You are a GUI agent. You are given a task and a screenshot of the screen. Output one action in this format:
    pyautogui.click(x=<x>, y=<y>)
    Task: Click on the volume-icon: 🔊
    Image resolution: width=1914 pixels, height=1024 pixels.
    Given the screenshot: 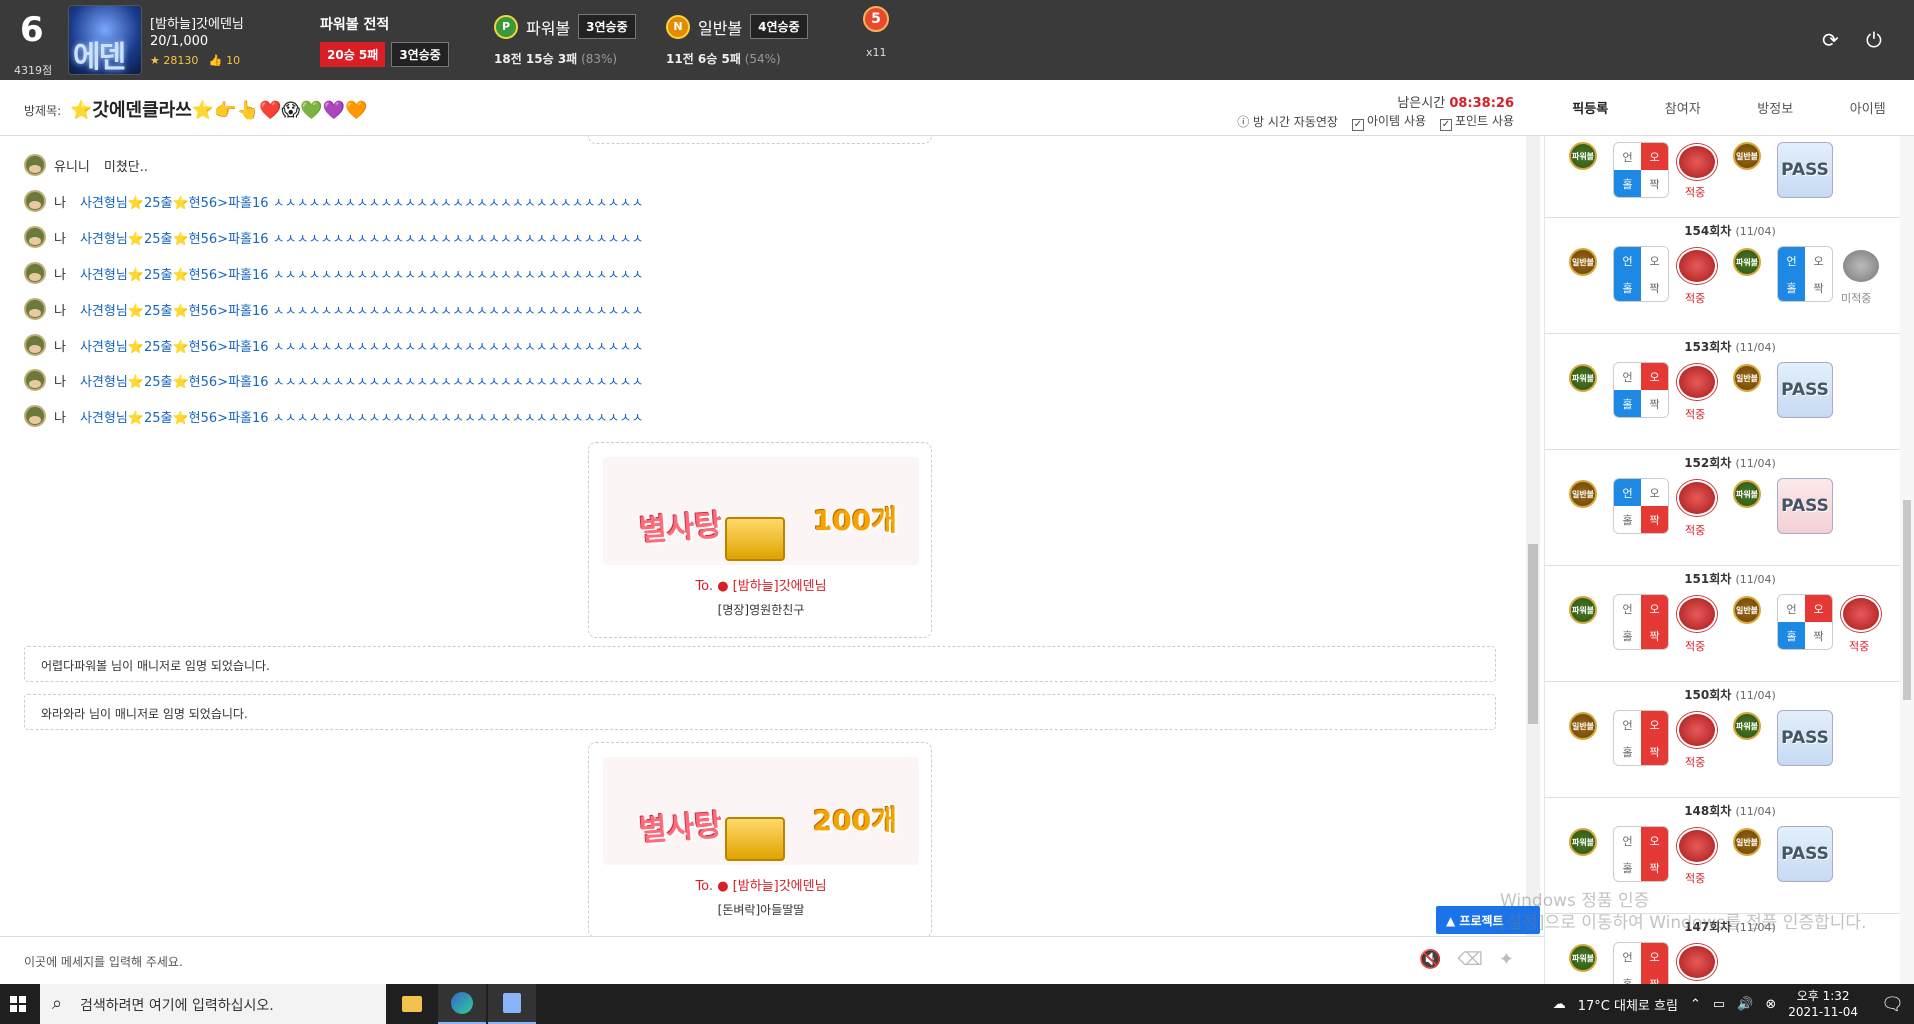 What is the action you would take?
    pyautogui.click(x=1745, y=1004)
    